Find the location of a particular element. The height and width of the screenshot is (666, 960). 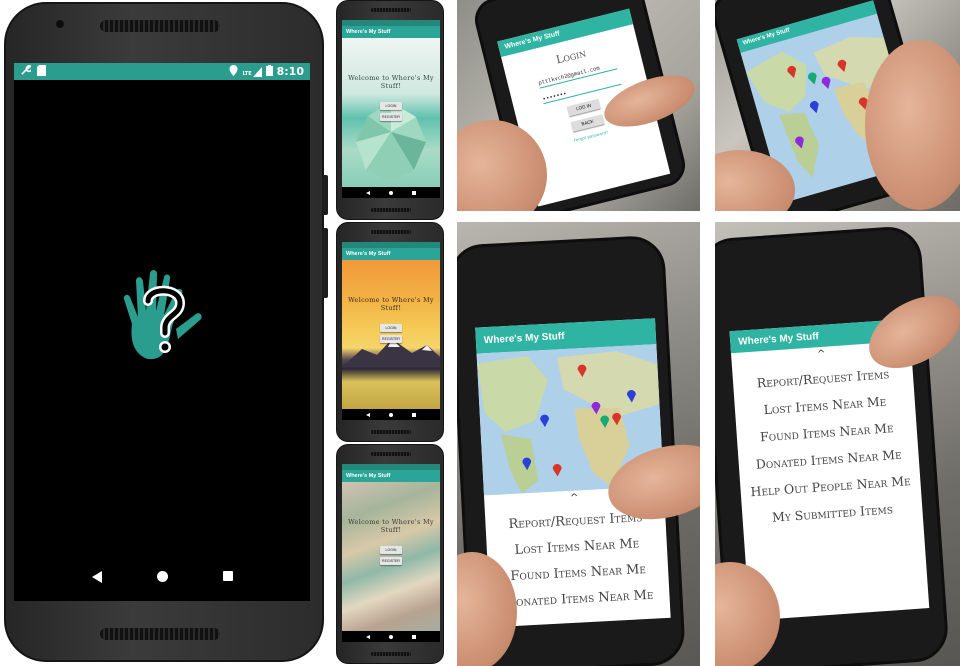

signal-icon: LTE is located at coordinates (252, 71).